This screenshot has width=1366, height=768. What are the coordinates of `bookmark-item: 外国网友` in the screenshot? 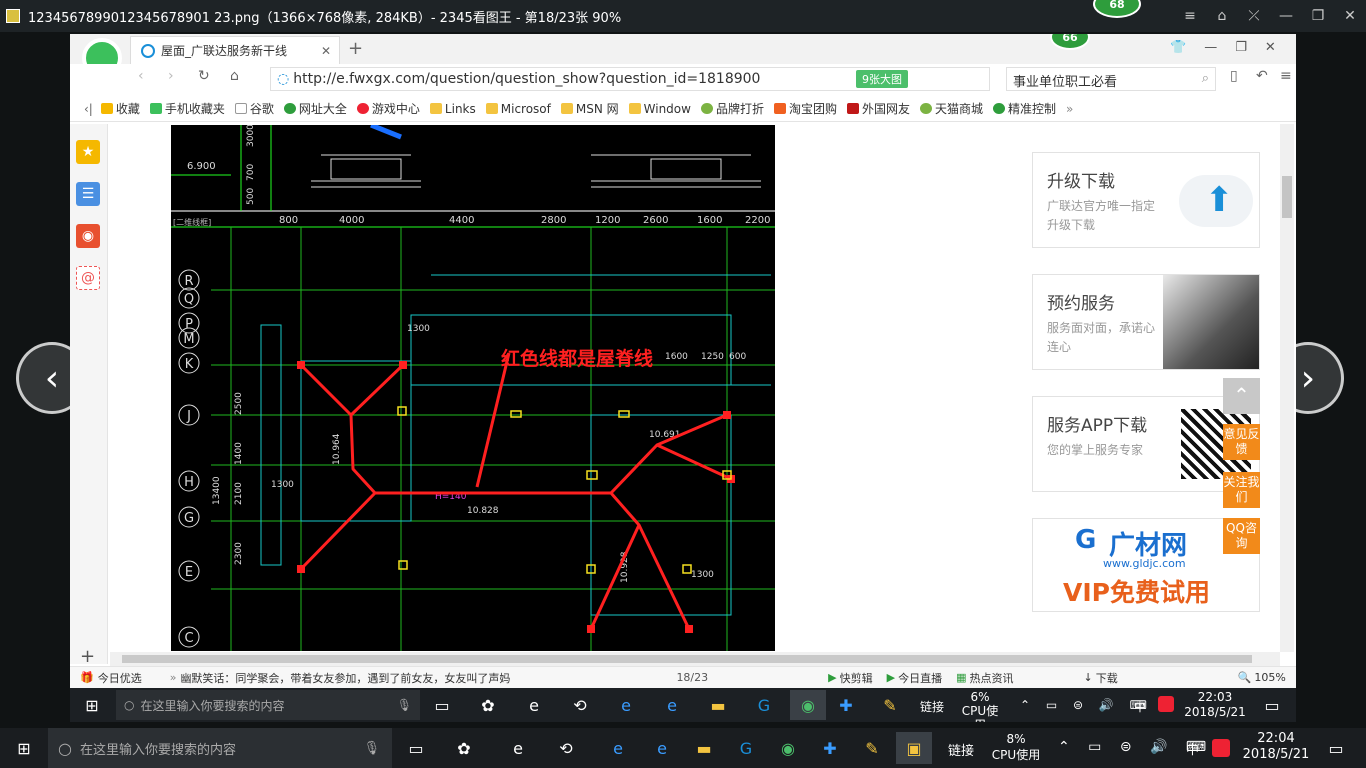 It's located at (878, 108).